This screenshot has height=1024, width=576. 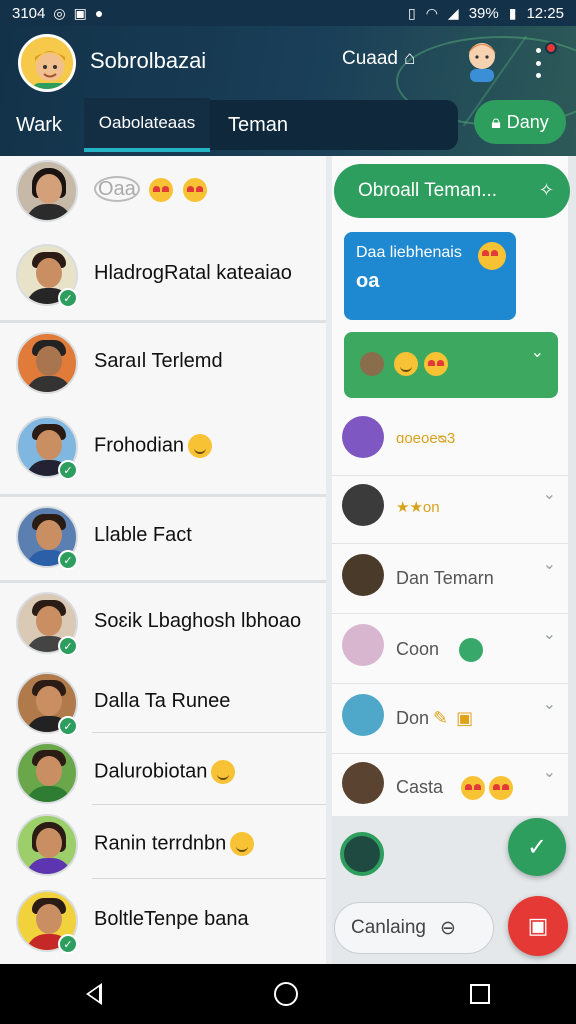 I want to click on list-item: ɑoeoeᴓ3, so click(x=450, y=441).